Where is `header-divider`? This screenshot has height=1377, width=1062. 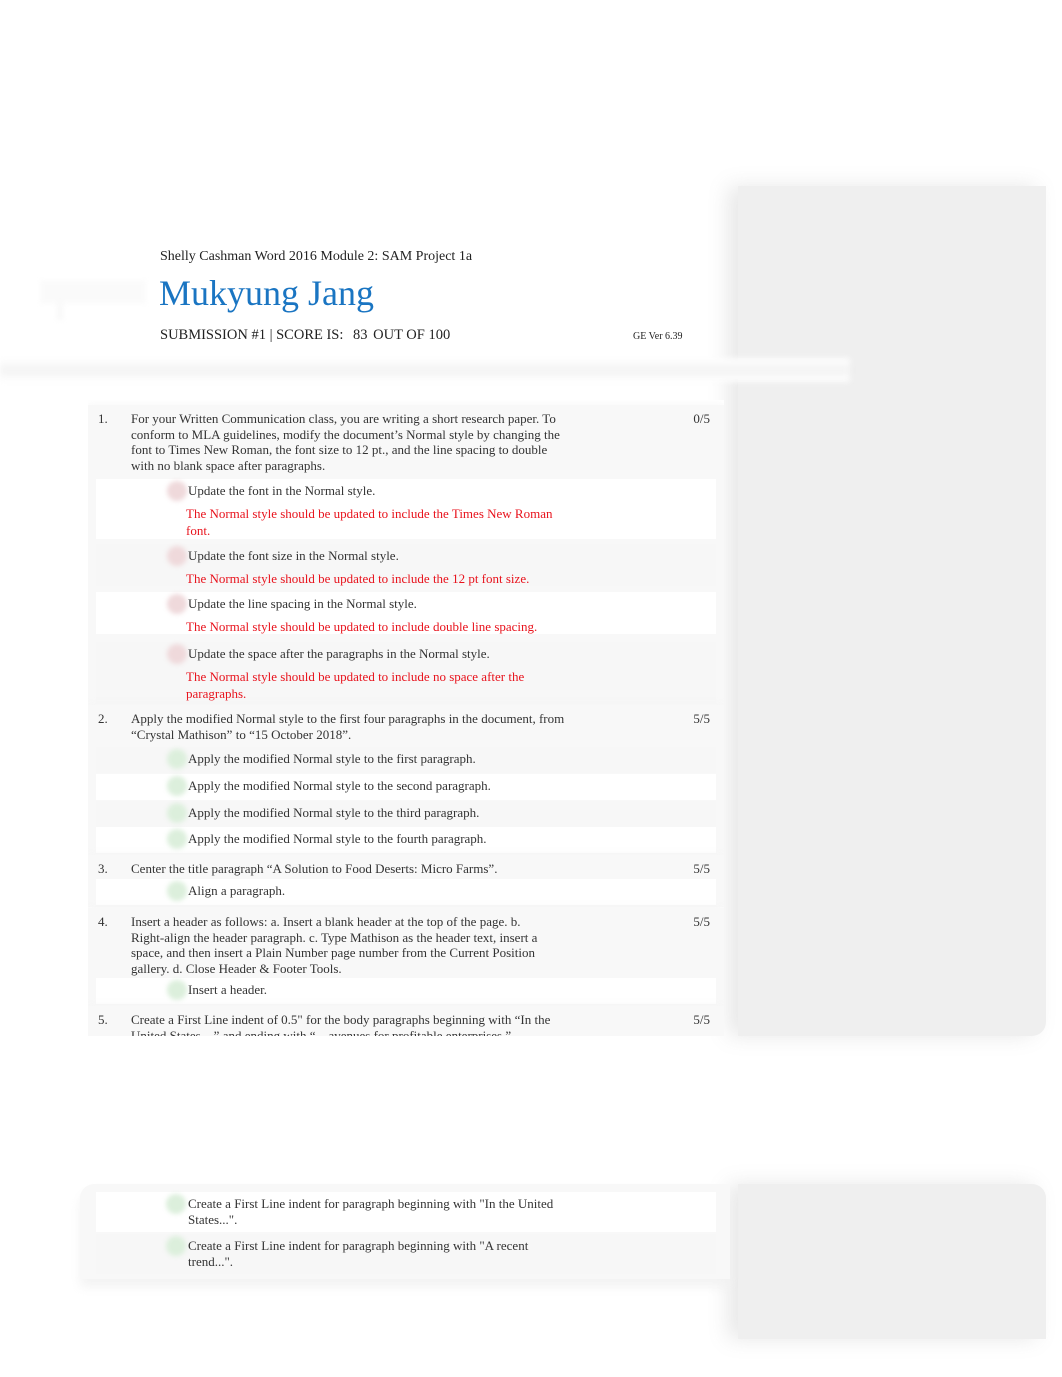
header-divider is located at coordinates (425, 370).